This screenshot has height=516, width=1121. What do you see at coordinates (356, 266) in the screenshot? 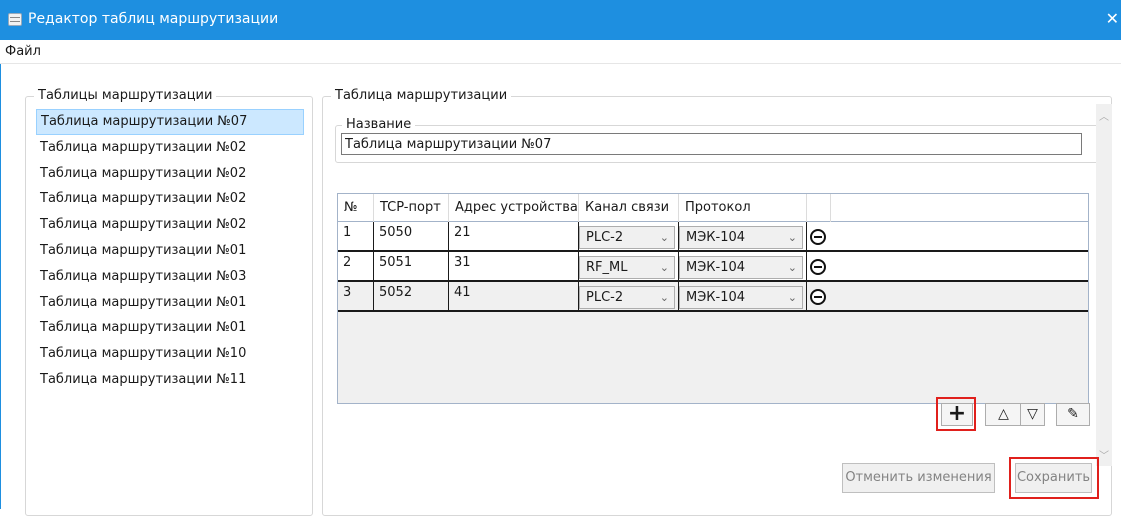
I see `cell-number: 2` at bounding box center [356, 266].